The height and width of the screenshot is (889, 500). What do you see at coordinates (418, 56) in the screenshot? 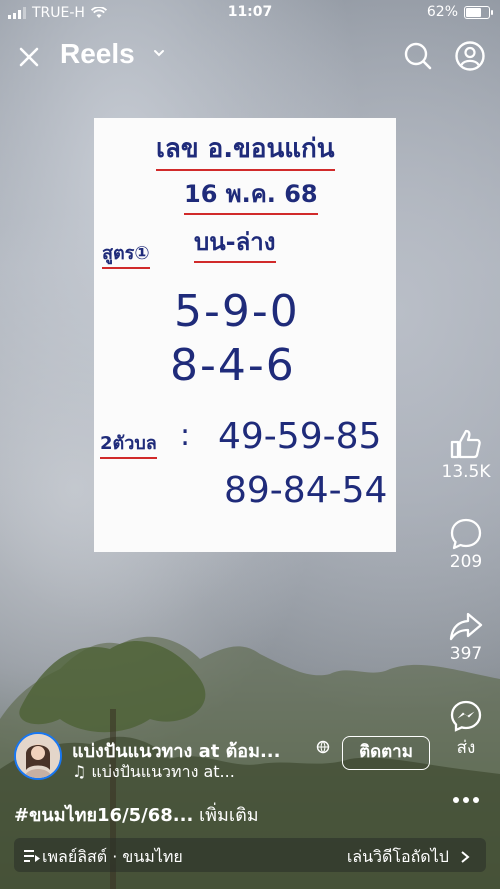
I see `search-icon` at bounding box center [418, 56].